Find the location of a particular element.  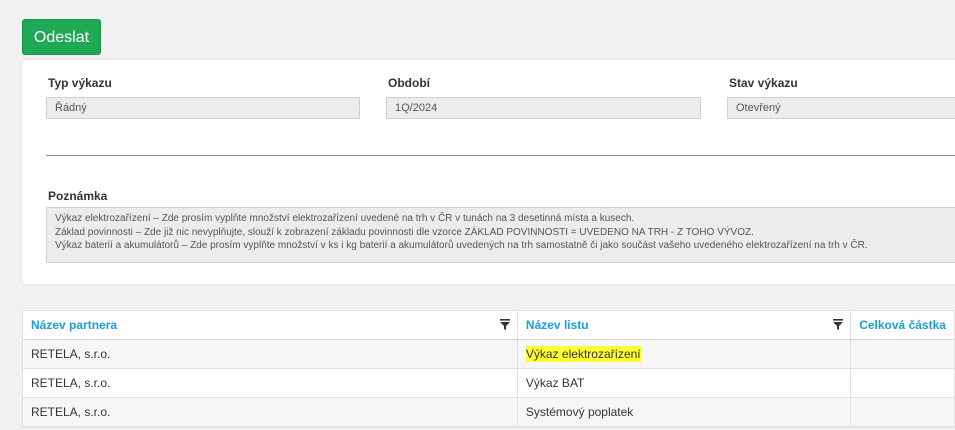

sheet-cell: Výkaz elektrozařízení is located at coordinates (685, 354).